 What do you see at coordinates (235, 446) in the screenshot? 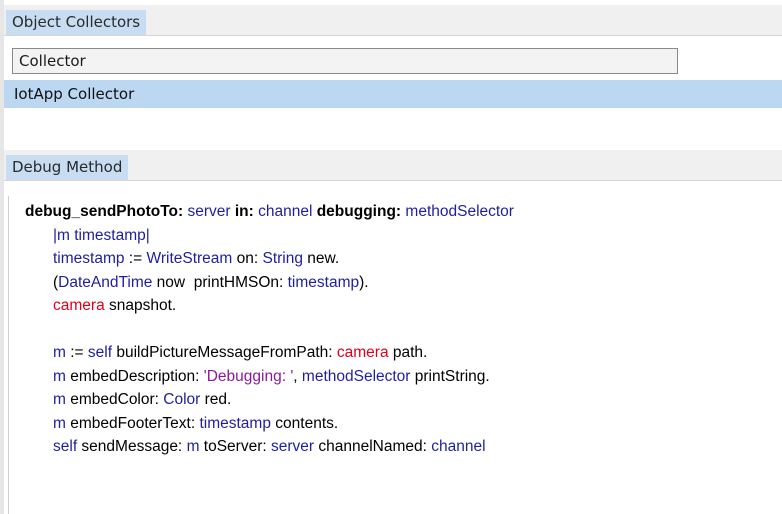
I see `code-token: toServer:` at bounding box center [235, 446].